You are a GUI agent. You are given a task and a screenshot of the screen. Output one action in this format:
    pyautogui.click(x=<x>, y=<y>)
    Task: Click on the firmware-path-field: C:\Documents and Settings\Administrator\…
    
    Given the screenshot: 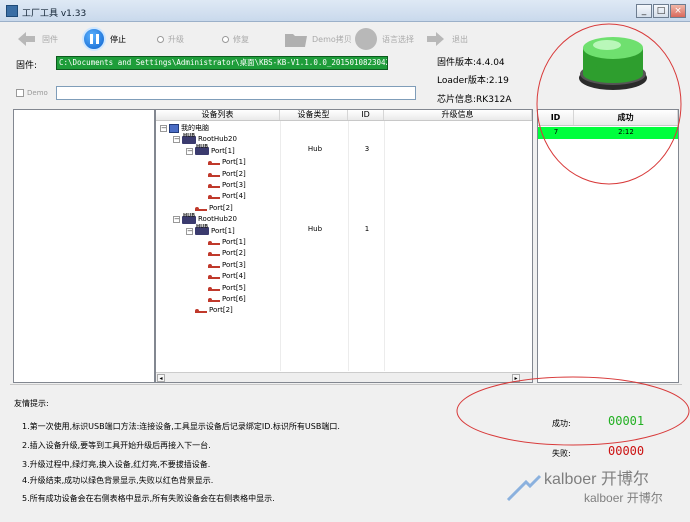 What is the action you would take?
    pyautogui.click(x=222, y=63)
    